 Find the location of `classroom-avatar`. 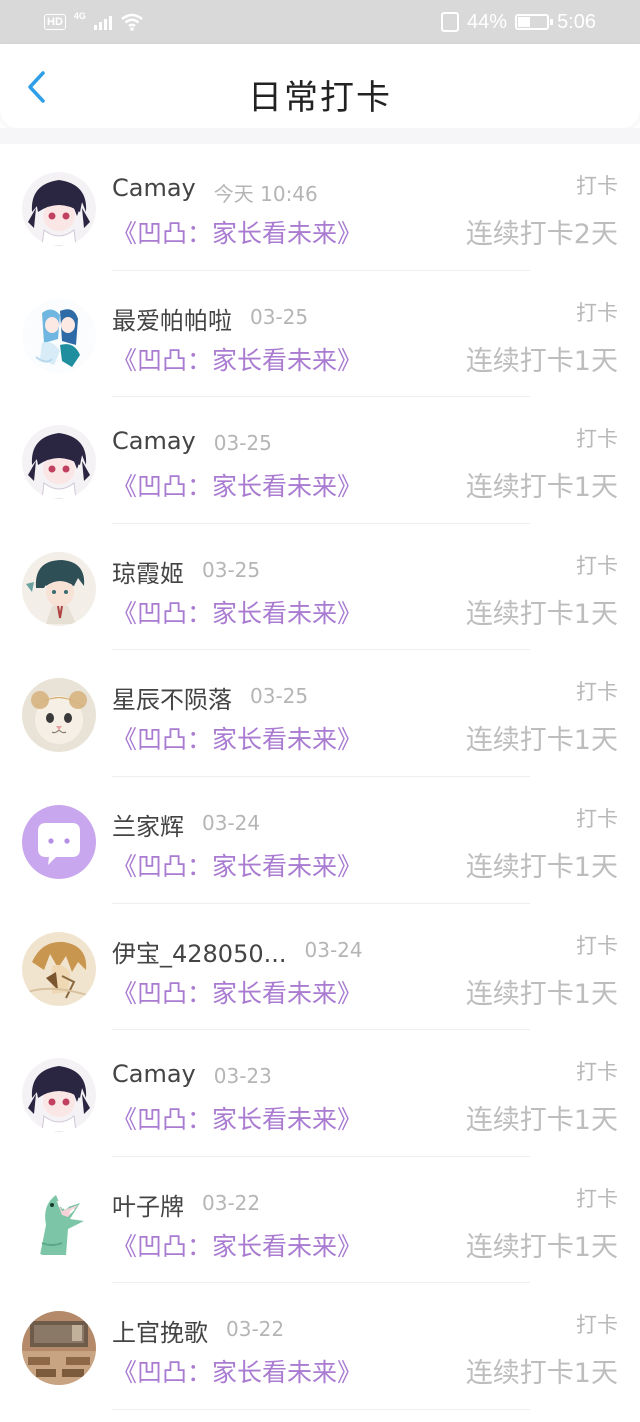

classroom-avatar is located at coordinates (59, 1348).